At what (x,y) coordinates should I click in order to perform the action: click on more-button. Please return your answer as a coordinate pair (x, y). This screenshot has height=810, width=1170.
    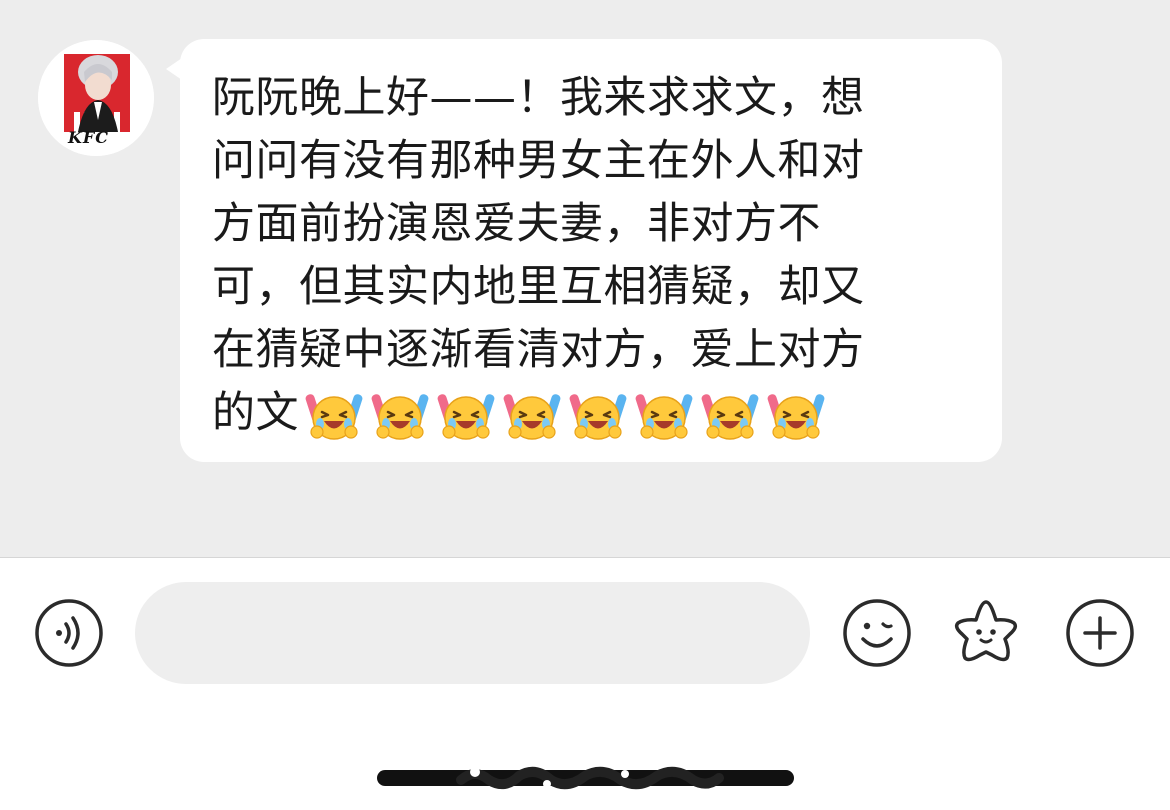
    Looking at the image, I should click on (1100, 633).